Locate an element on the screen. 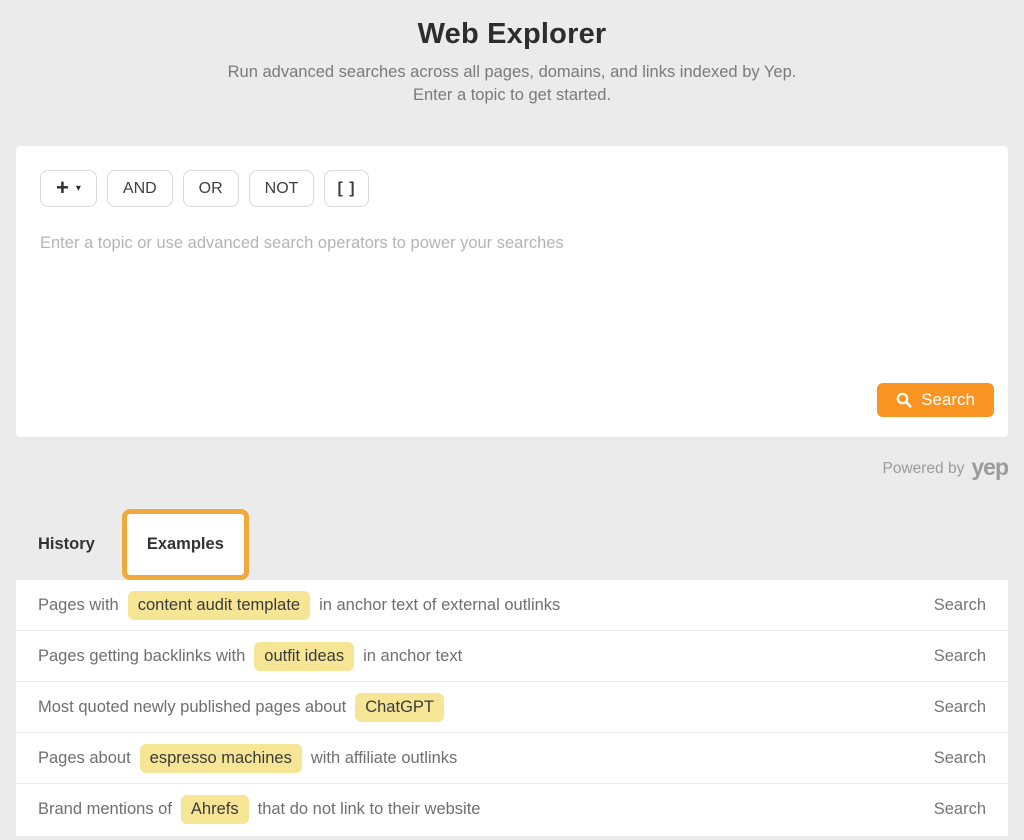 This screenshot has width=1024, height=840. tab-bar: History Examples is located at coordinates (512, 544).